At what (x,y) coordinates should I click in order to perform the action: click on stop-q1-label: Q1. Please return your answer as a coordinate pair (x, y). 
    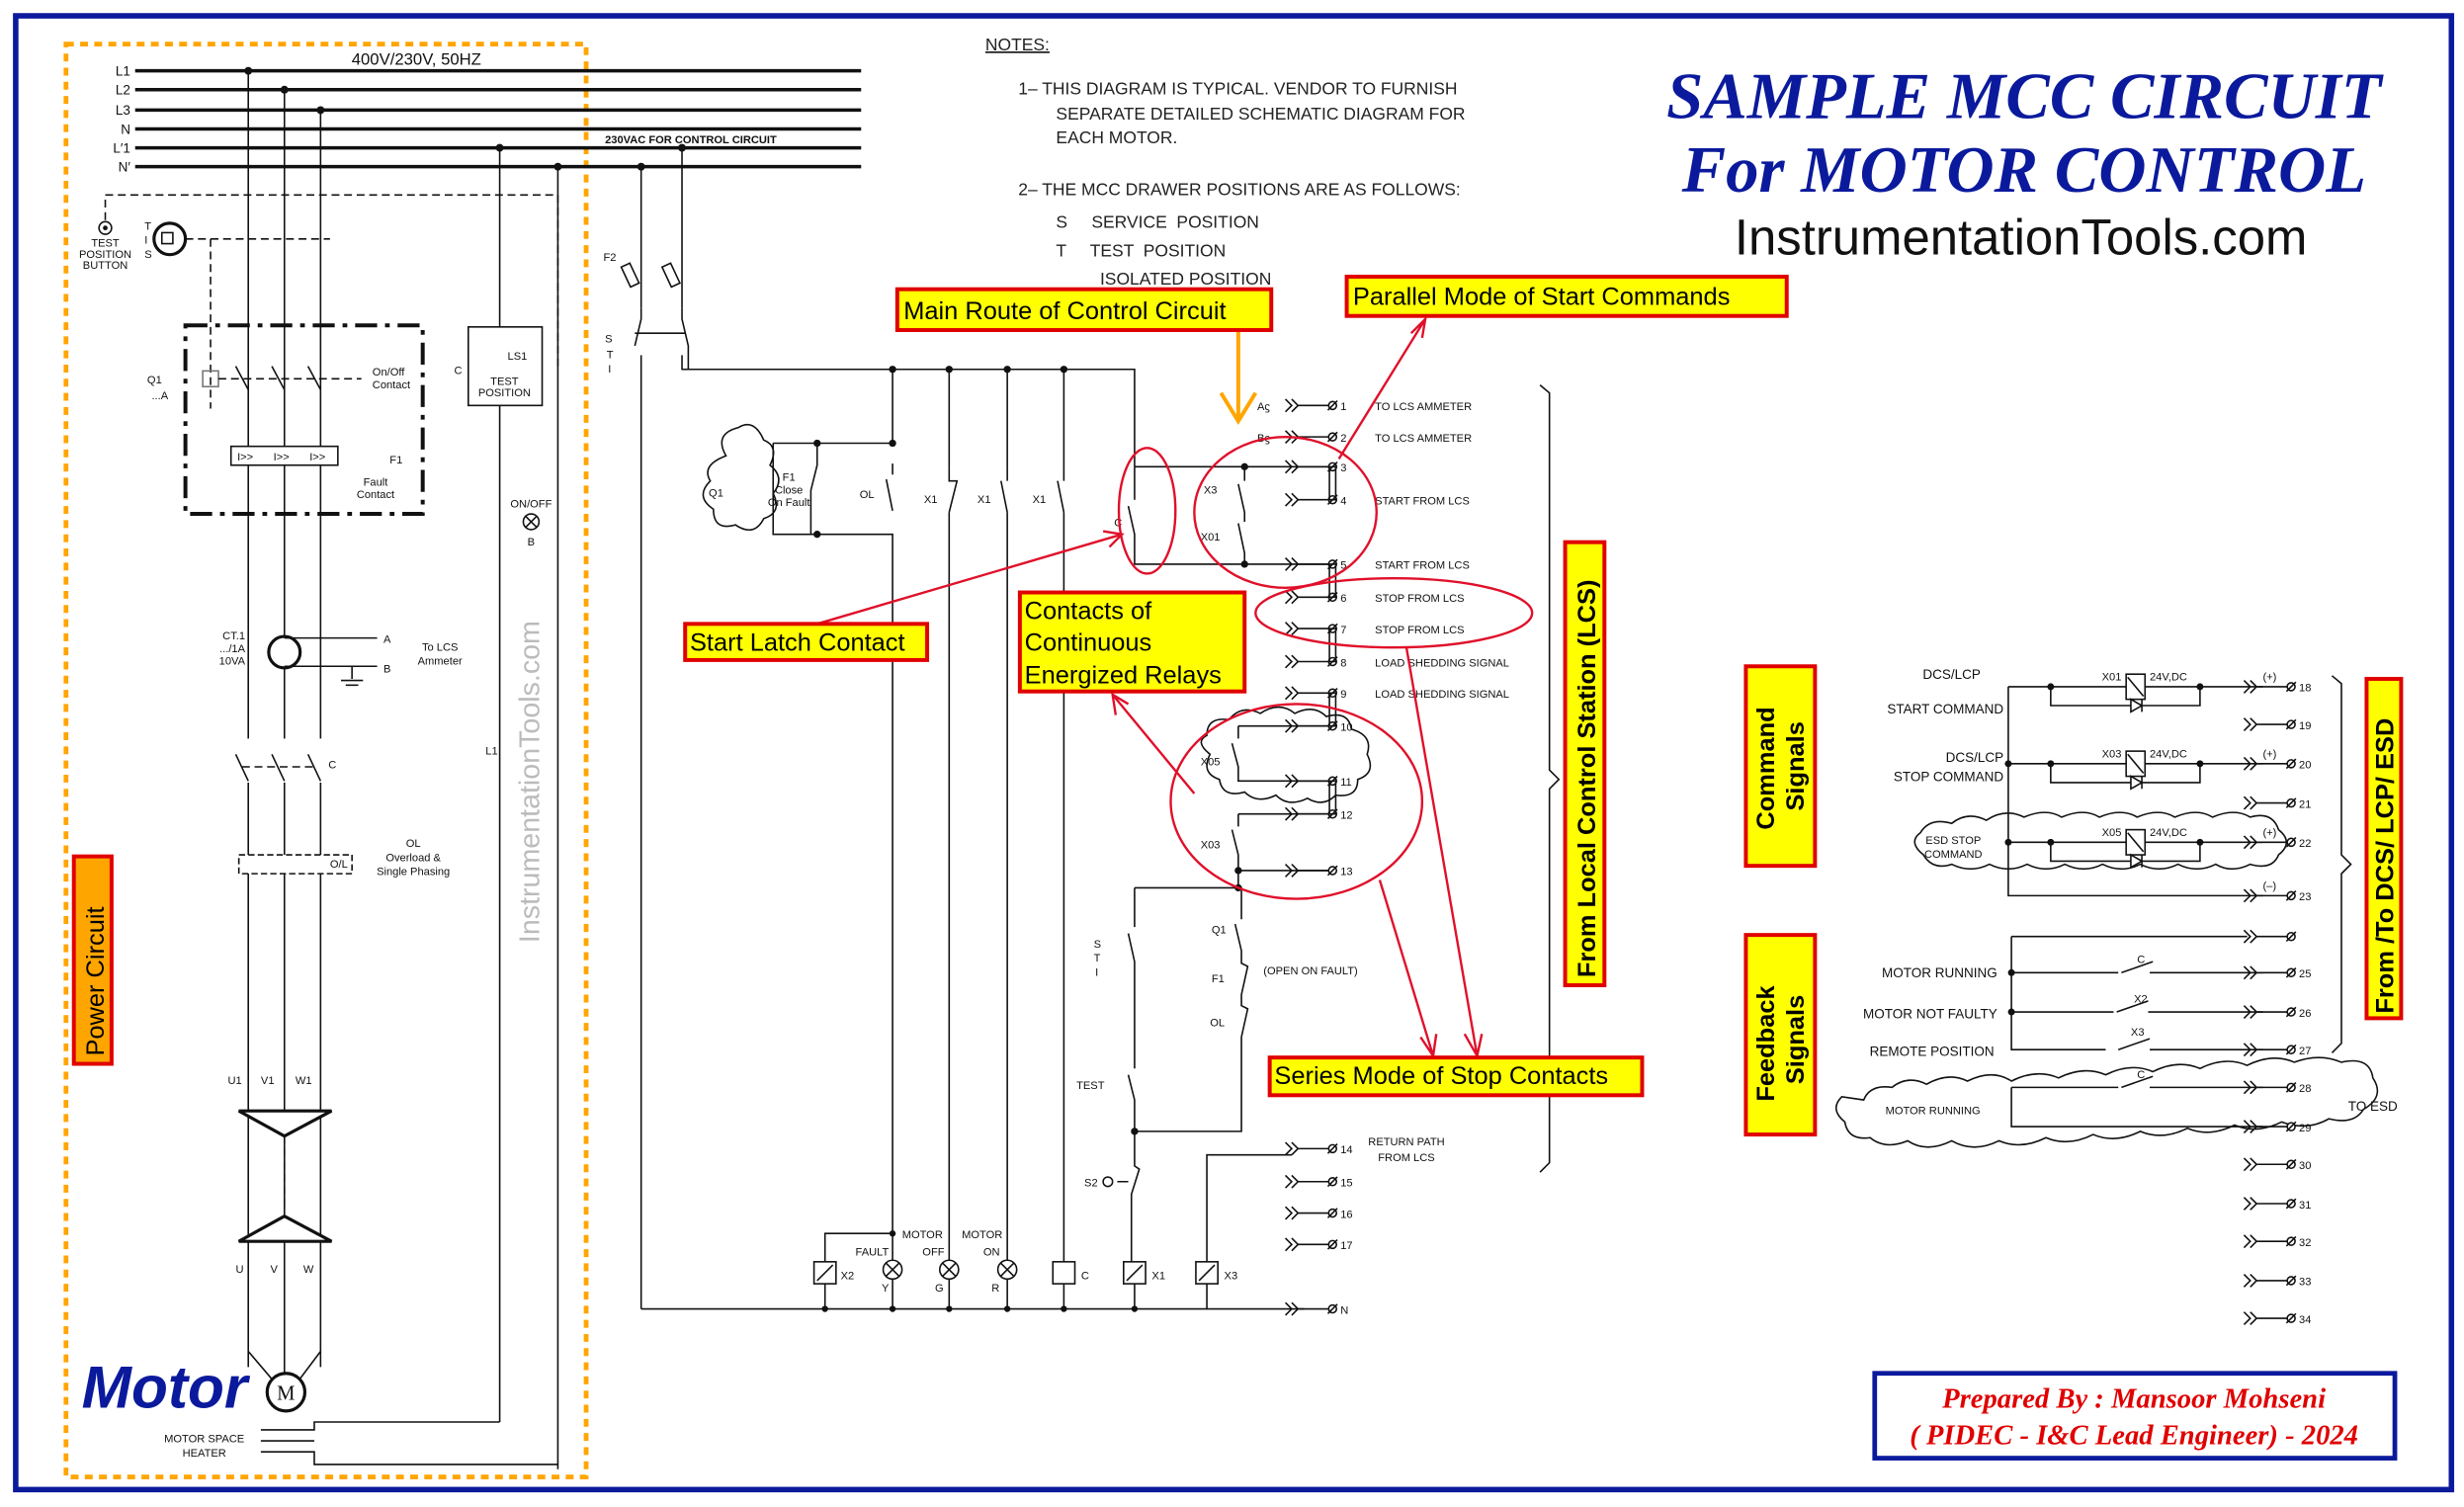
    Looking at the image, I should click on (1219, 931).